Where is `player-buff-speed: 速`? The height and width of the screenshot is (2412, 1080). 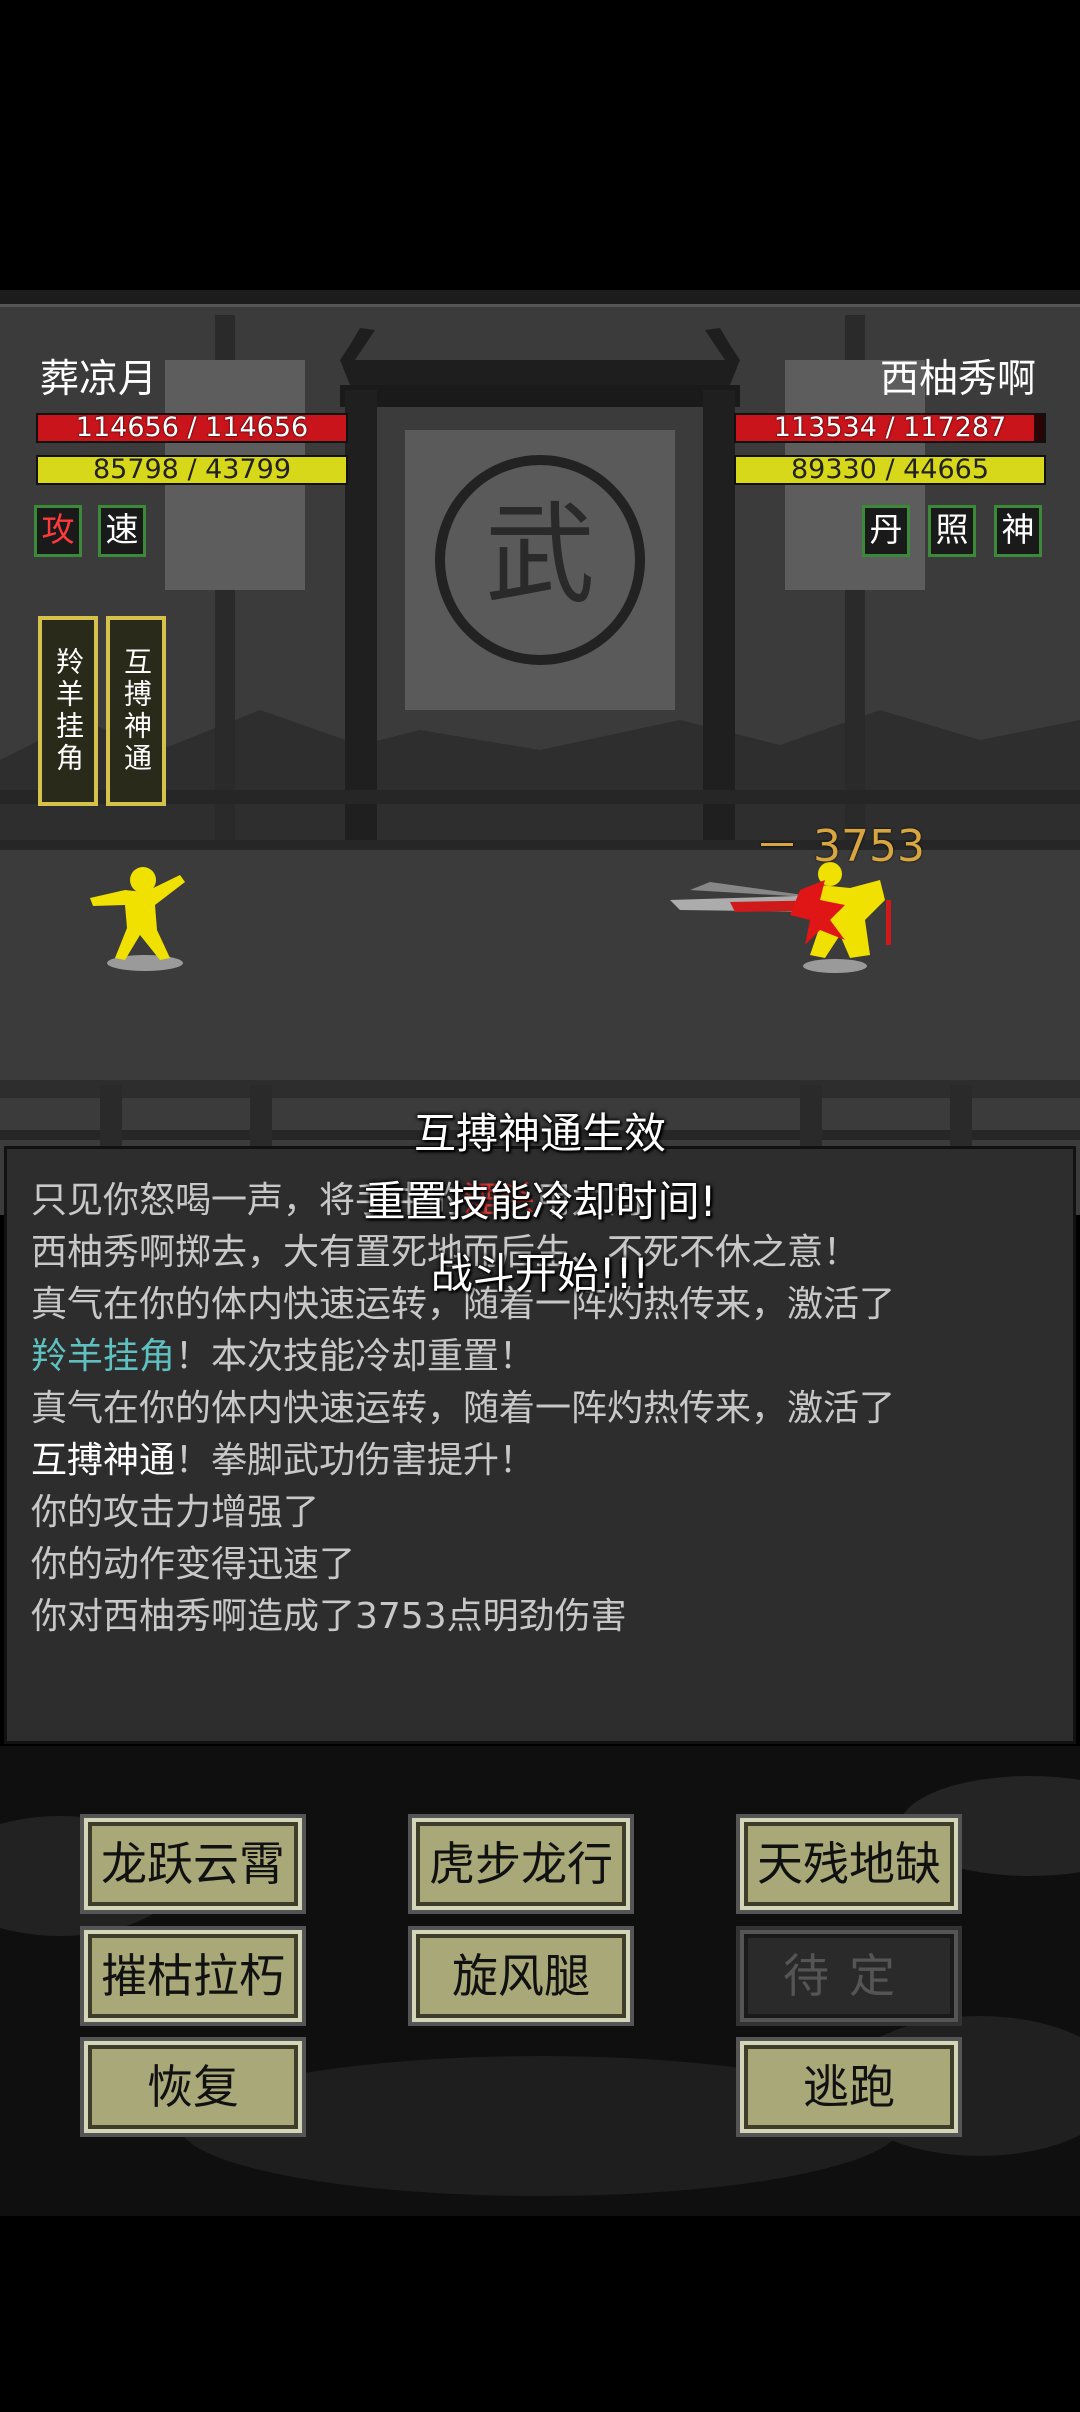
player-buff-speed: 速 is located at coordinates (122, 531).